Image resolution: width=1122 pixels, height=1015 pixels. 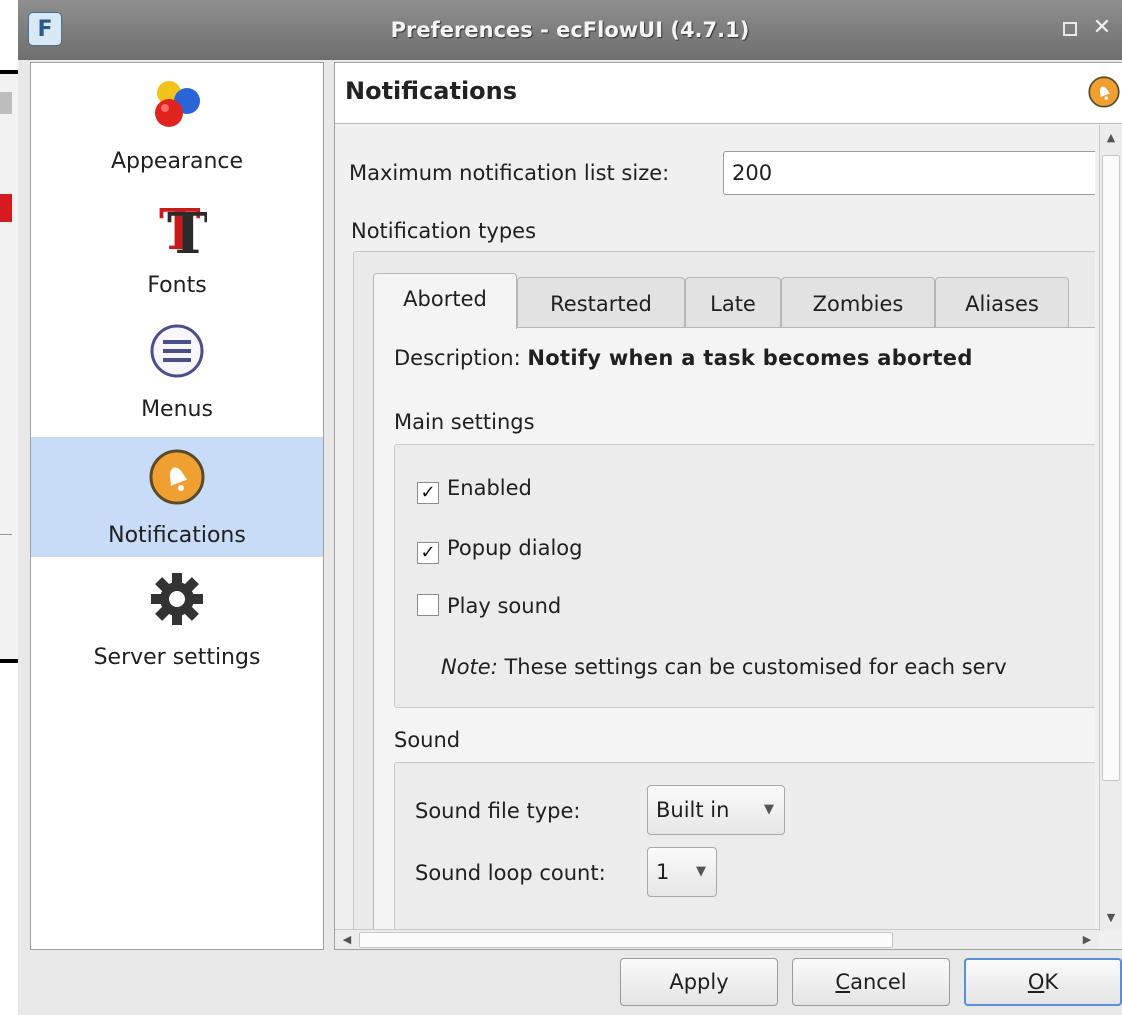 I want to click on tab-late: Late, so click(x=733, y=302).